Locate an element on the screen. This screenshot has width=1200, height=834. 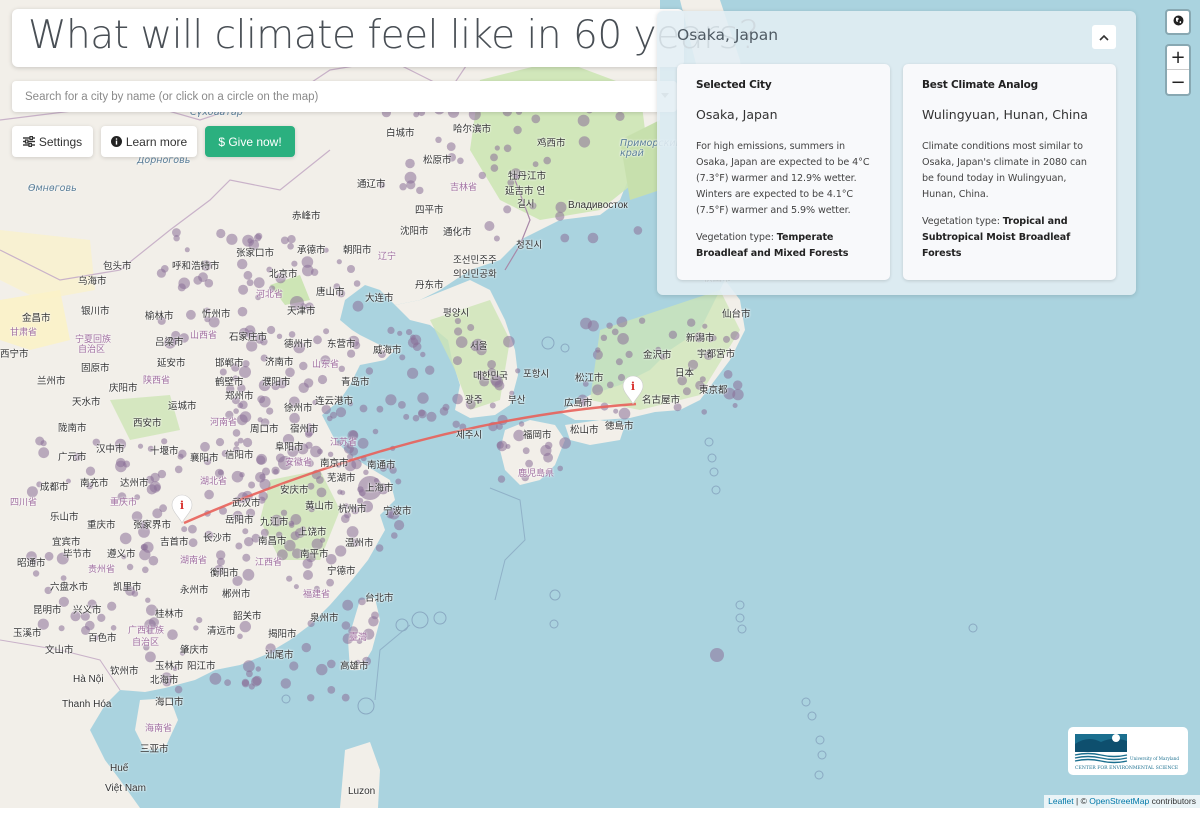
city-search is located at coordinates (344, 96).